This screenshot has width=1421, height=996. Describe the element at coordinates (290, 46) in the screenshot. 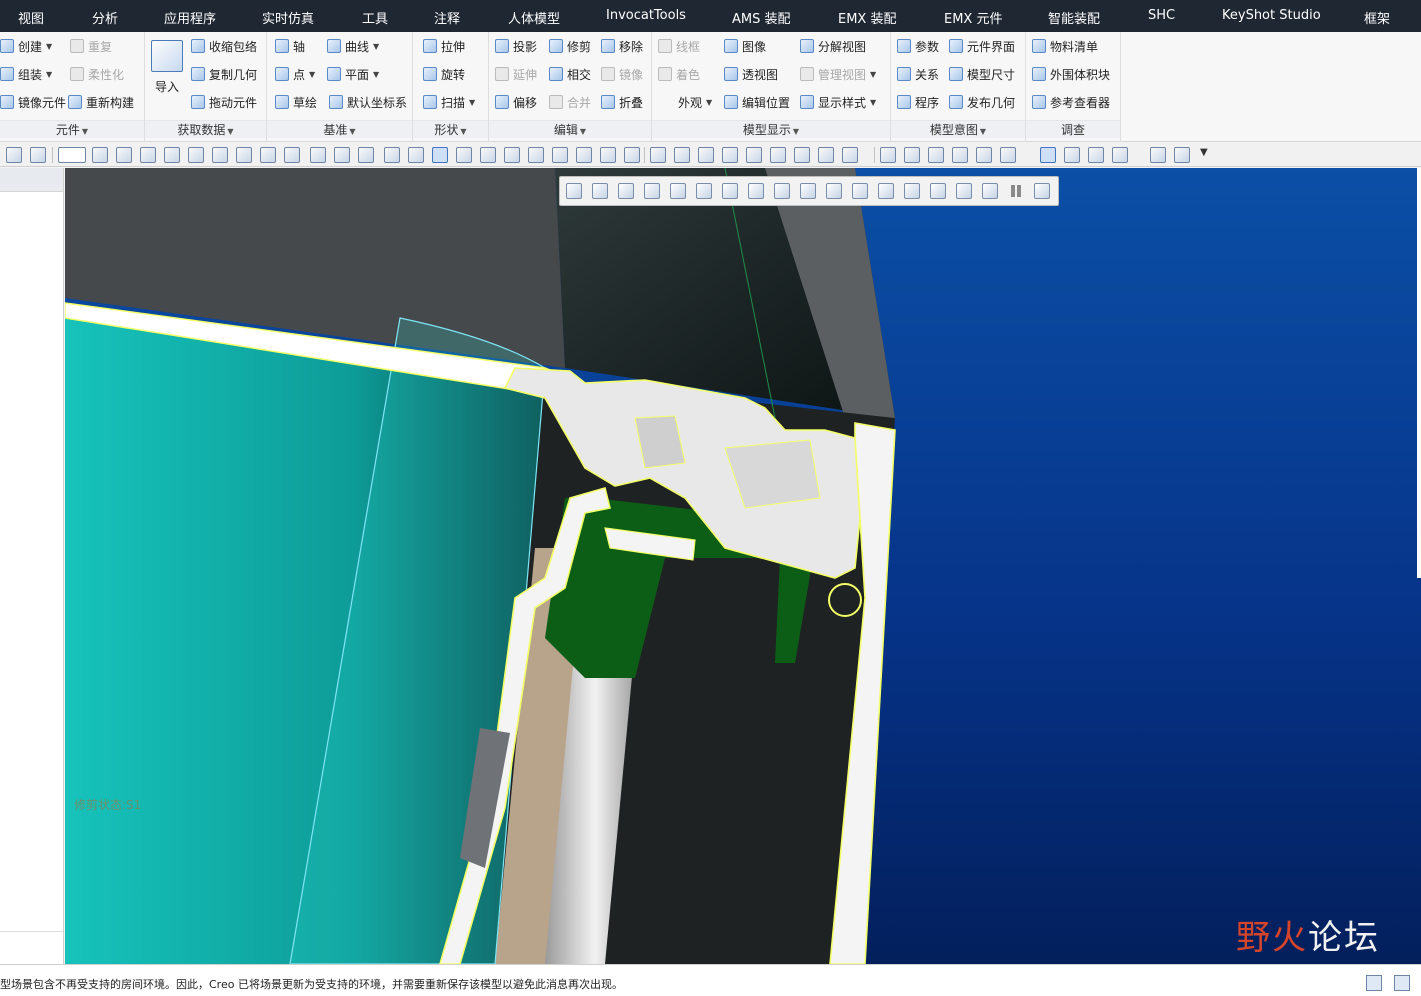

I see `axis-button: 轴` at that location.